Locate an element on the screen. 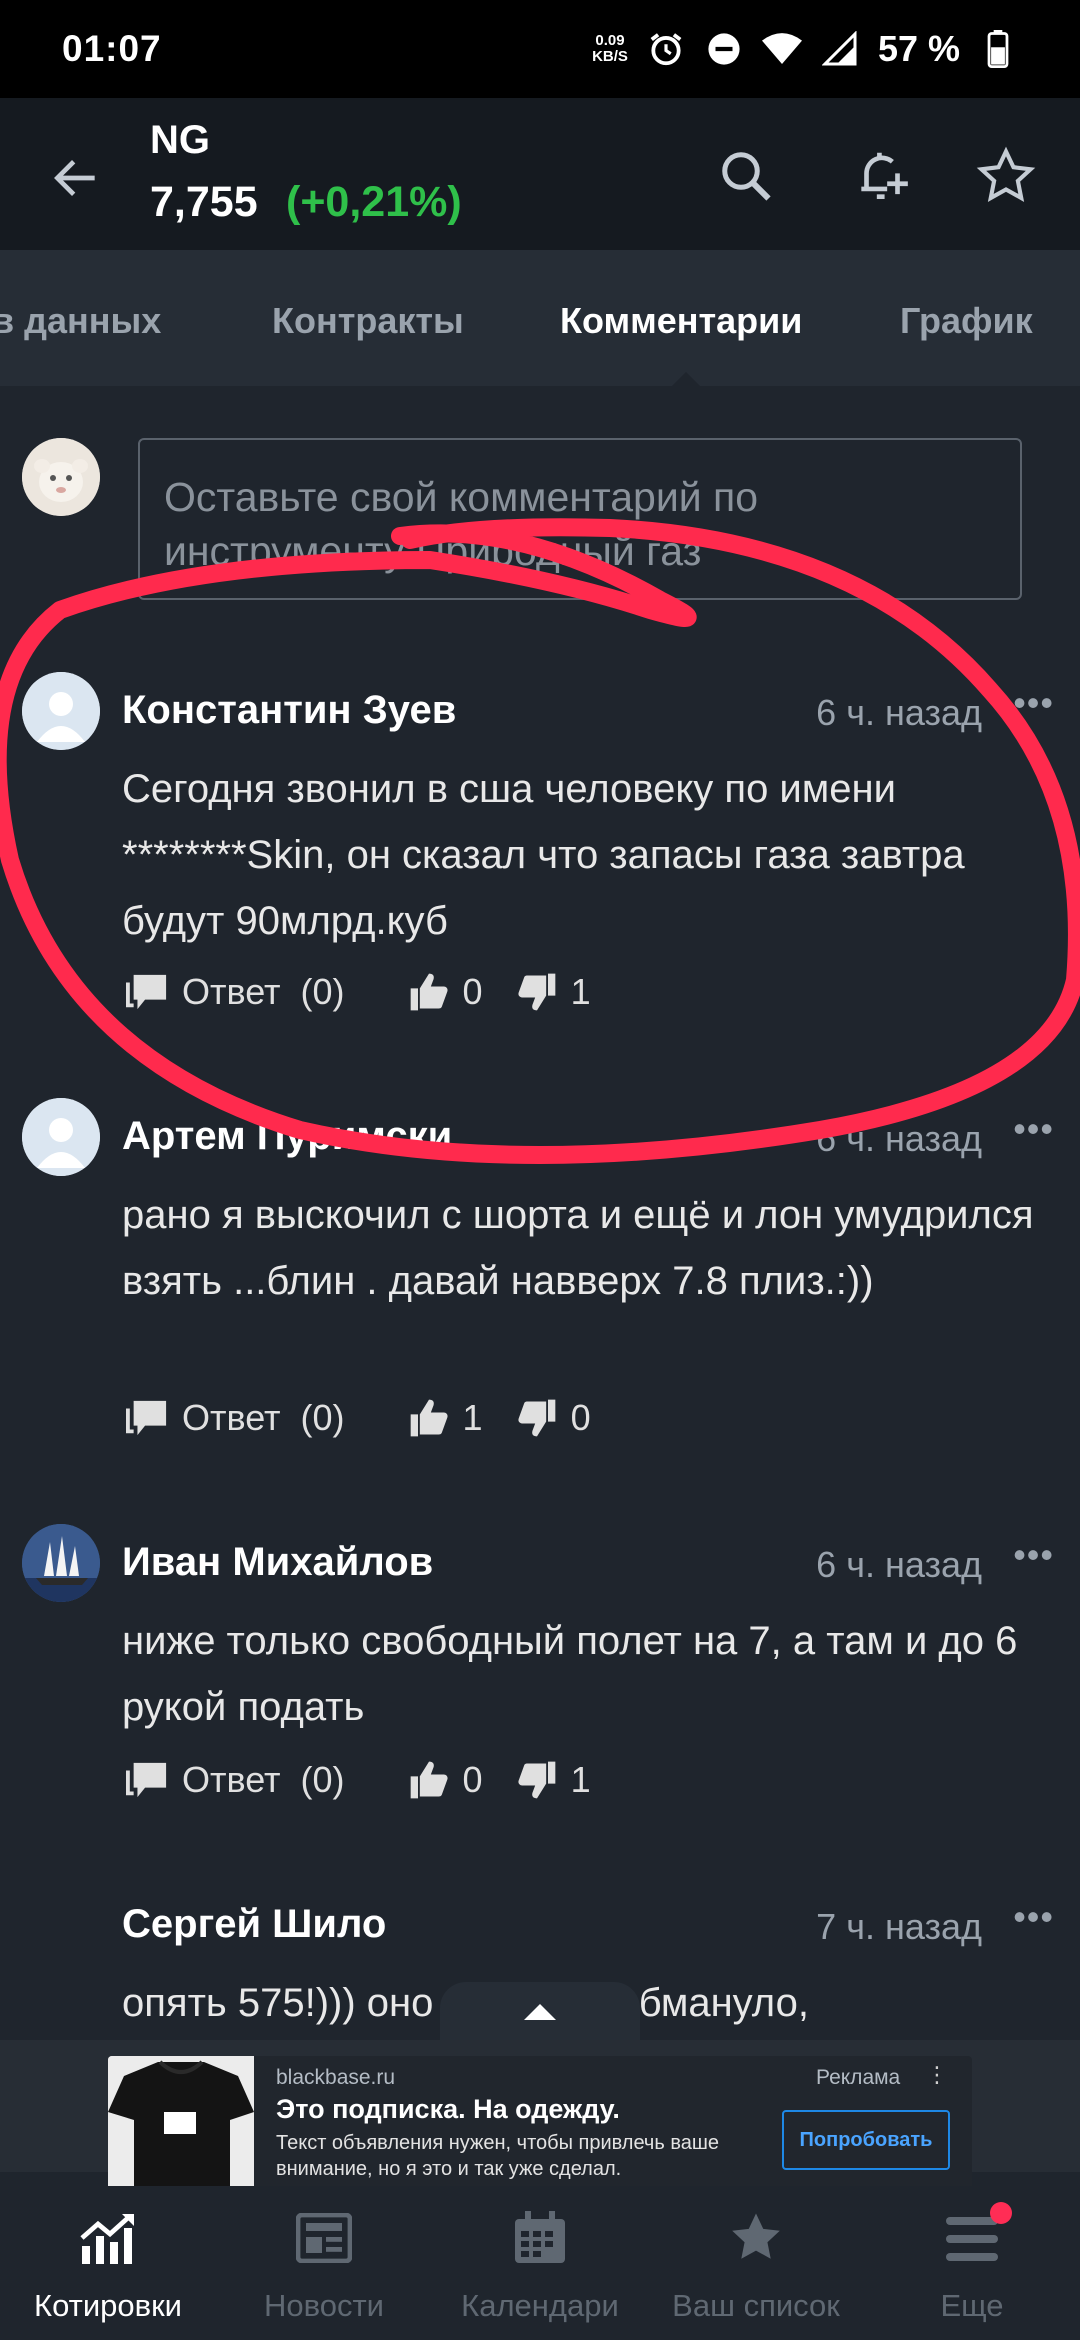 Image resolution: width=1080 pixels, height=2340 pixels. battery-icon is located at coordinates (998, 49).